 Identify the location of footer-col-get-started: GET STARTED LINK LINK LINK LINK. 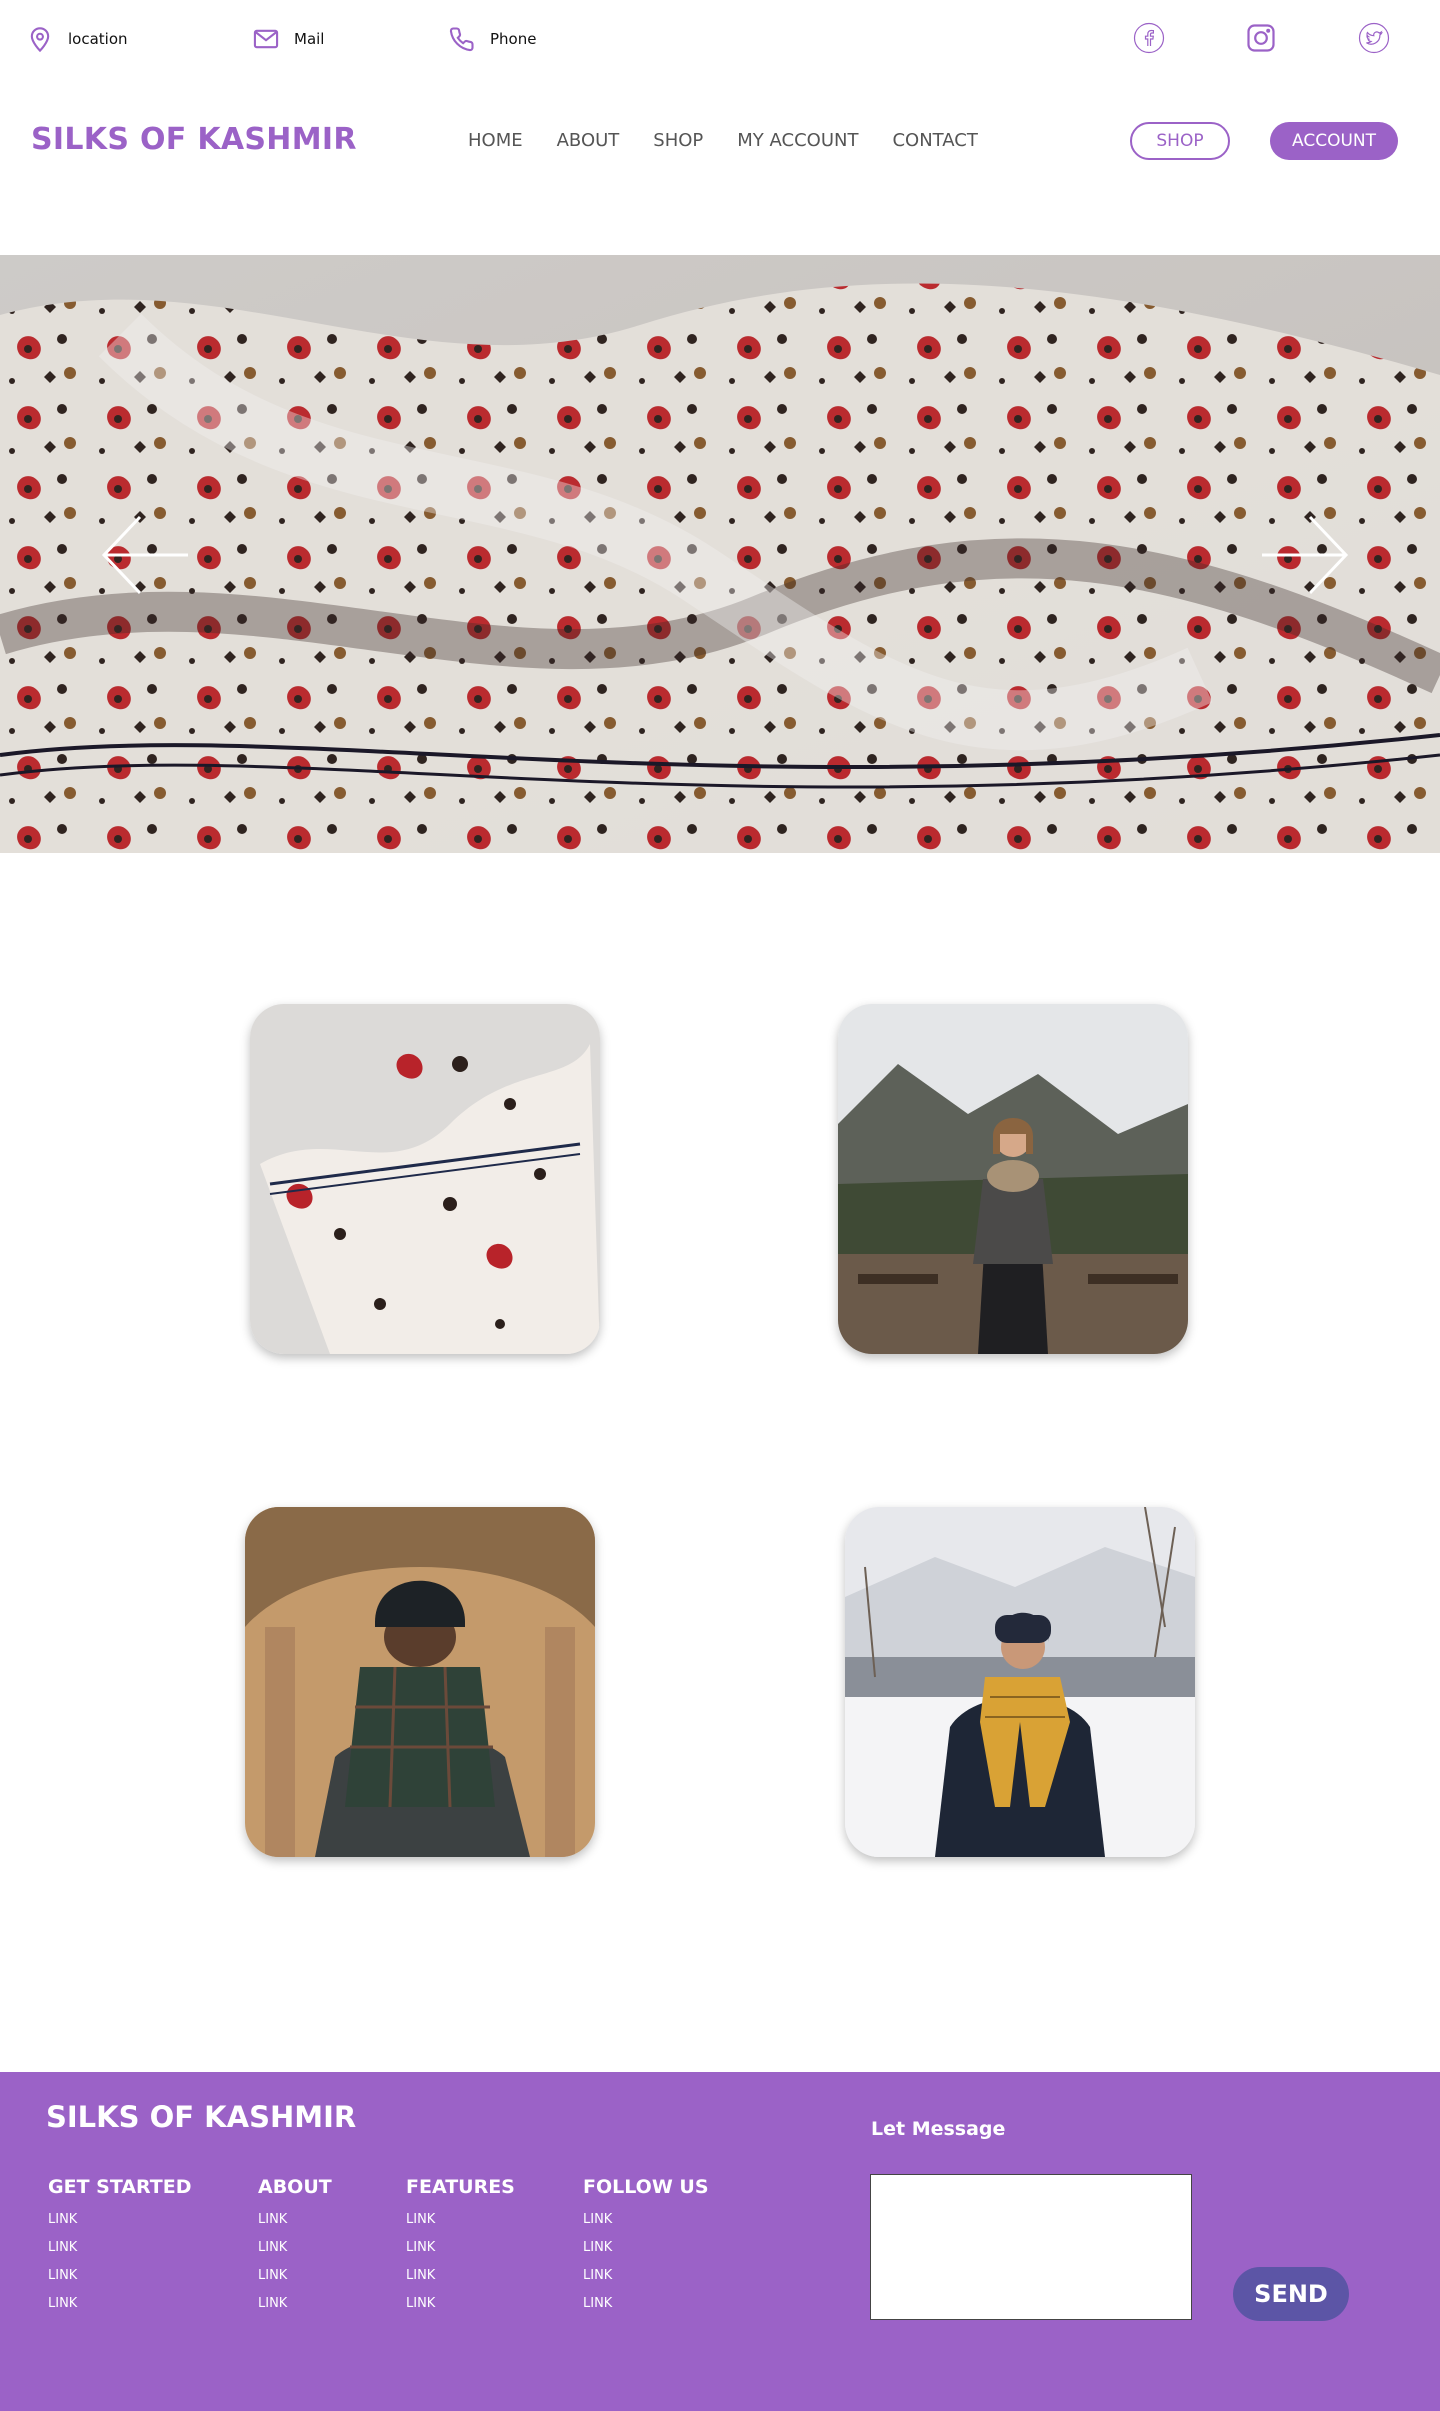
(120, 2250).